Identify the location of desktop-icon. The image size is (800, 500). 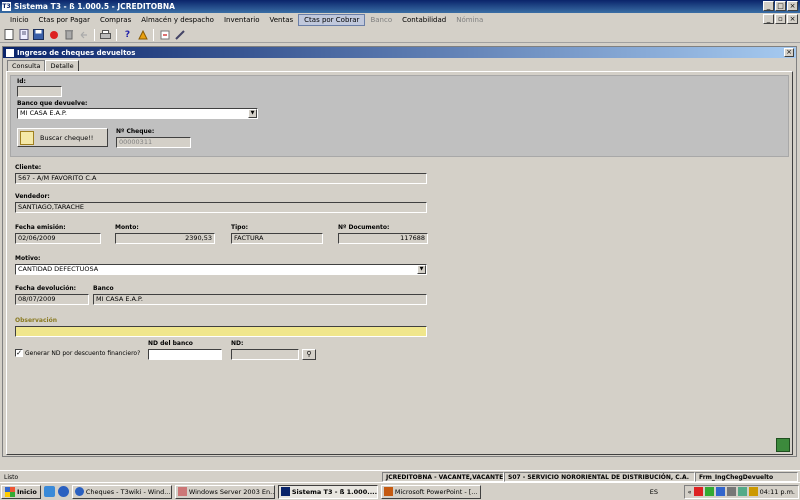
(49, 491).